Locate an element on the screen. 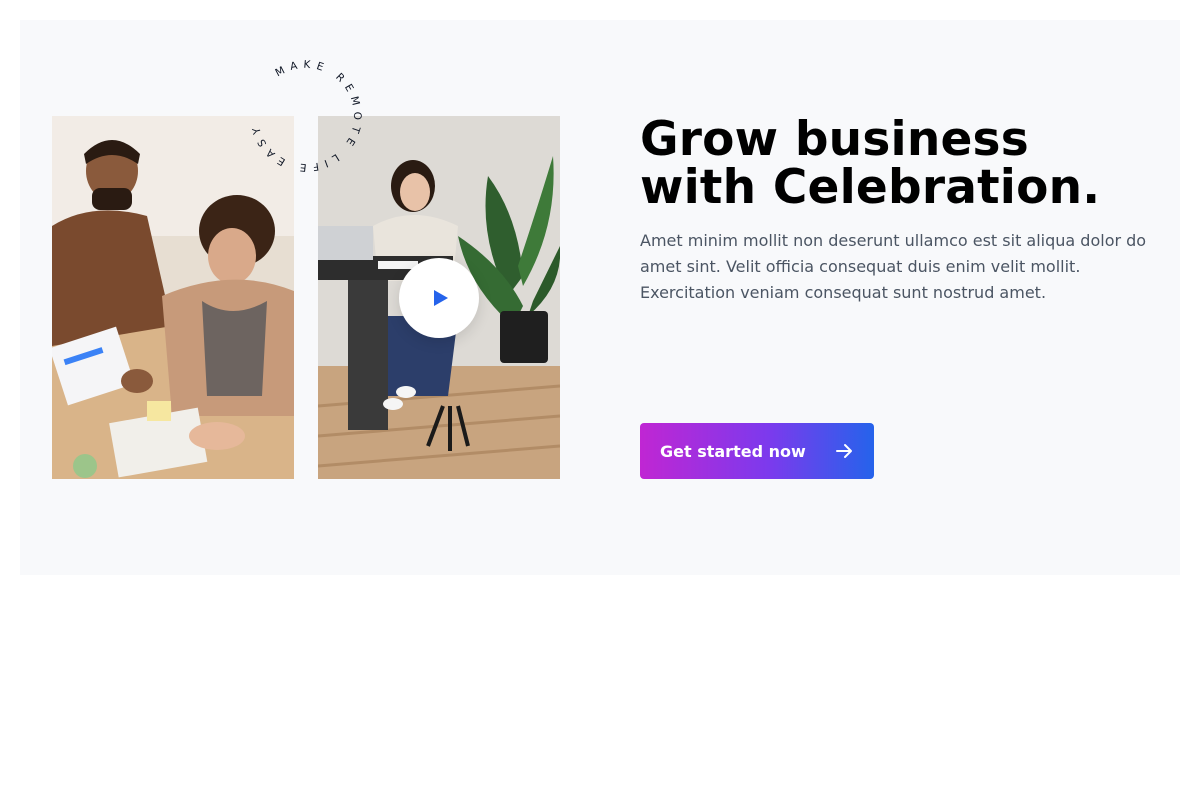 Image resolution: width=1200 pixels, height=800 pixels. headline-line-2: with Celebration. is located at coordinates (870, 187).